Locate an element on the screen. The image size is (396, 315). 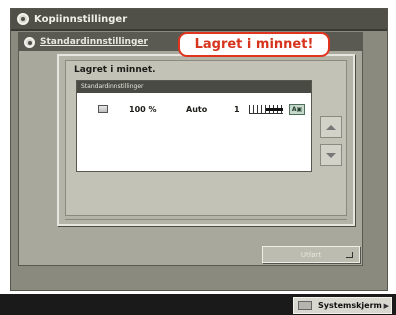
callout-text: Lagret i minnet! is located at coordinates (254, 44).